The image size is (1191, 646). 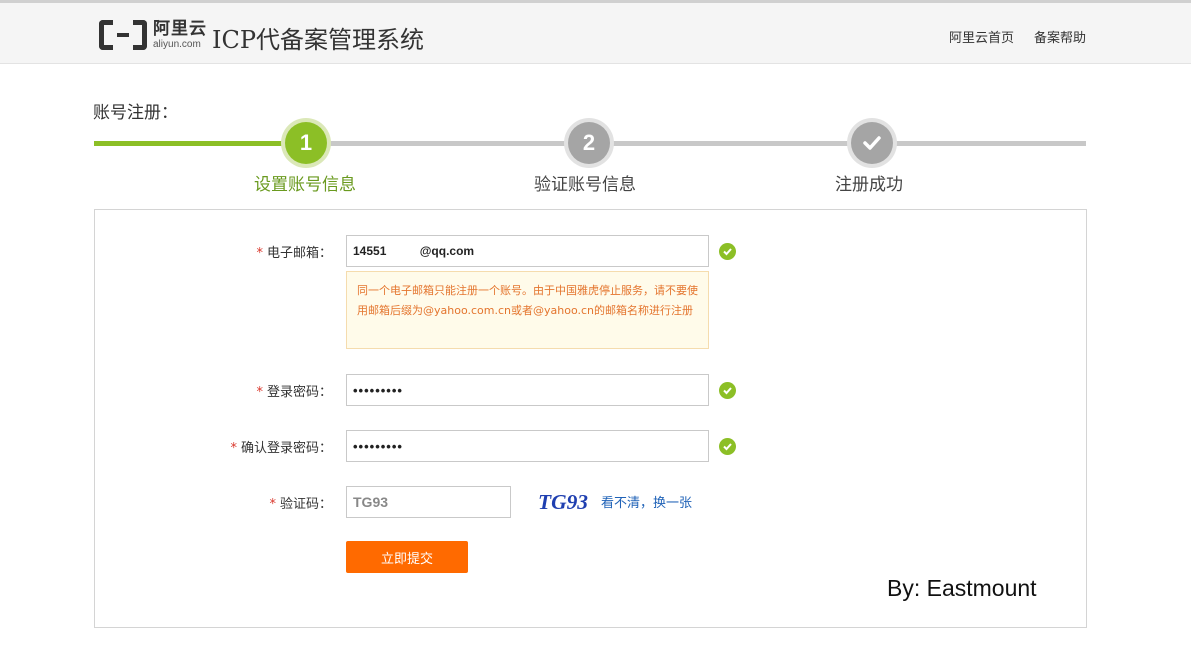 What do you see at coordinates (869, 185) in the screenshot?
I see `step-3-label: 注册成功` at bounding box center [869, 185].